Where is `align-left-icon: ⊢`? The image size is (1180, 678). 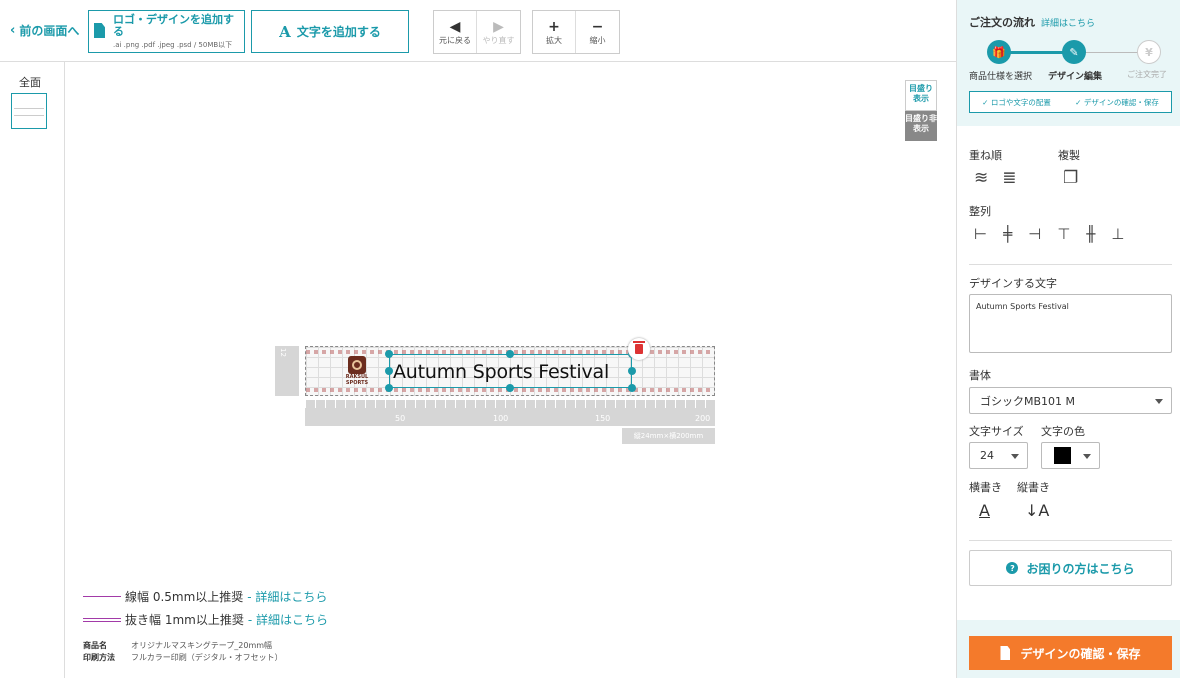
align-left-icon: ⊢ is located at coordinates (980, 234).